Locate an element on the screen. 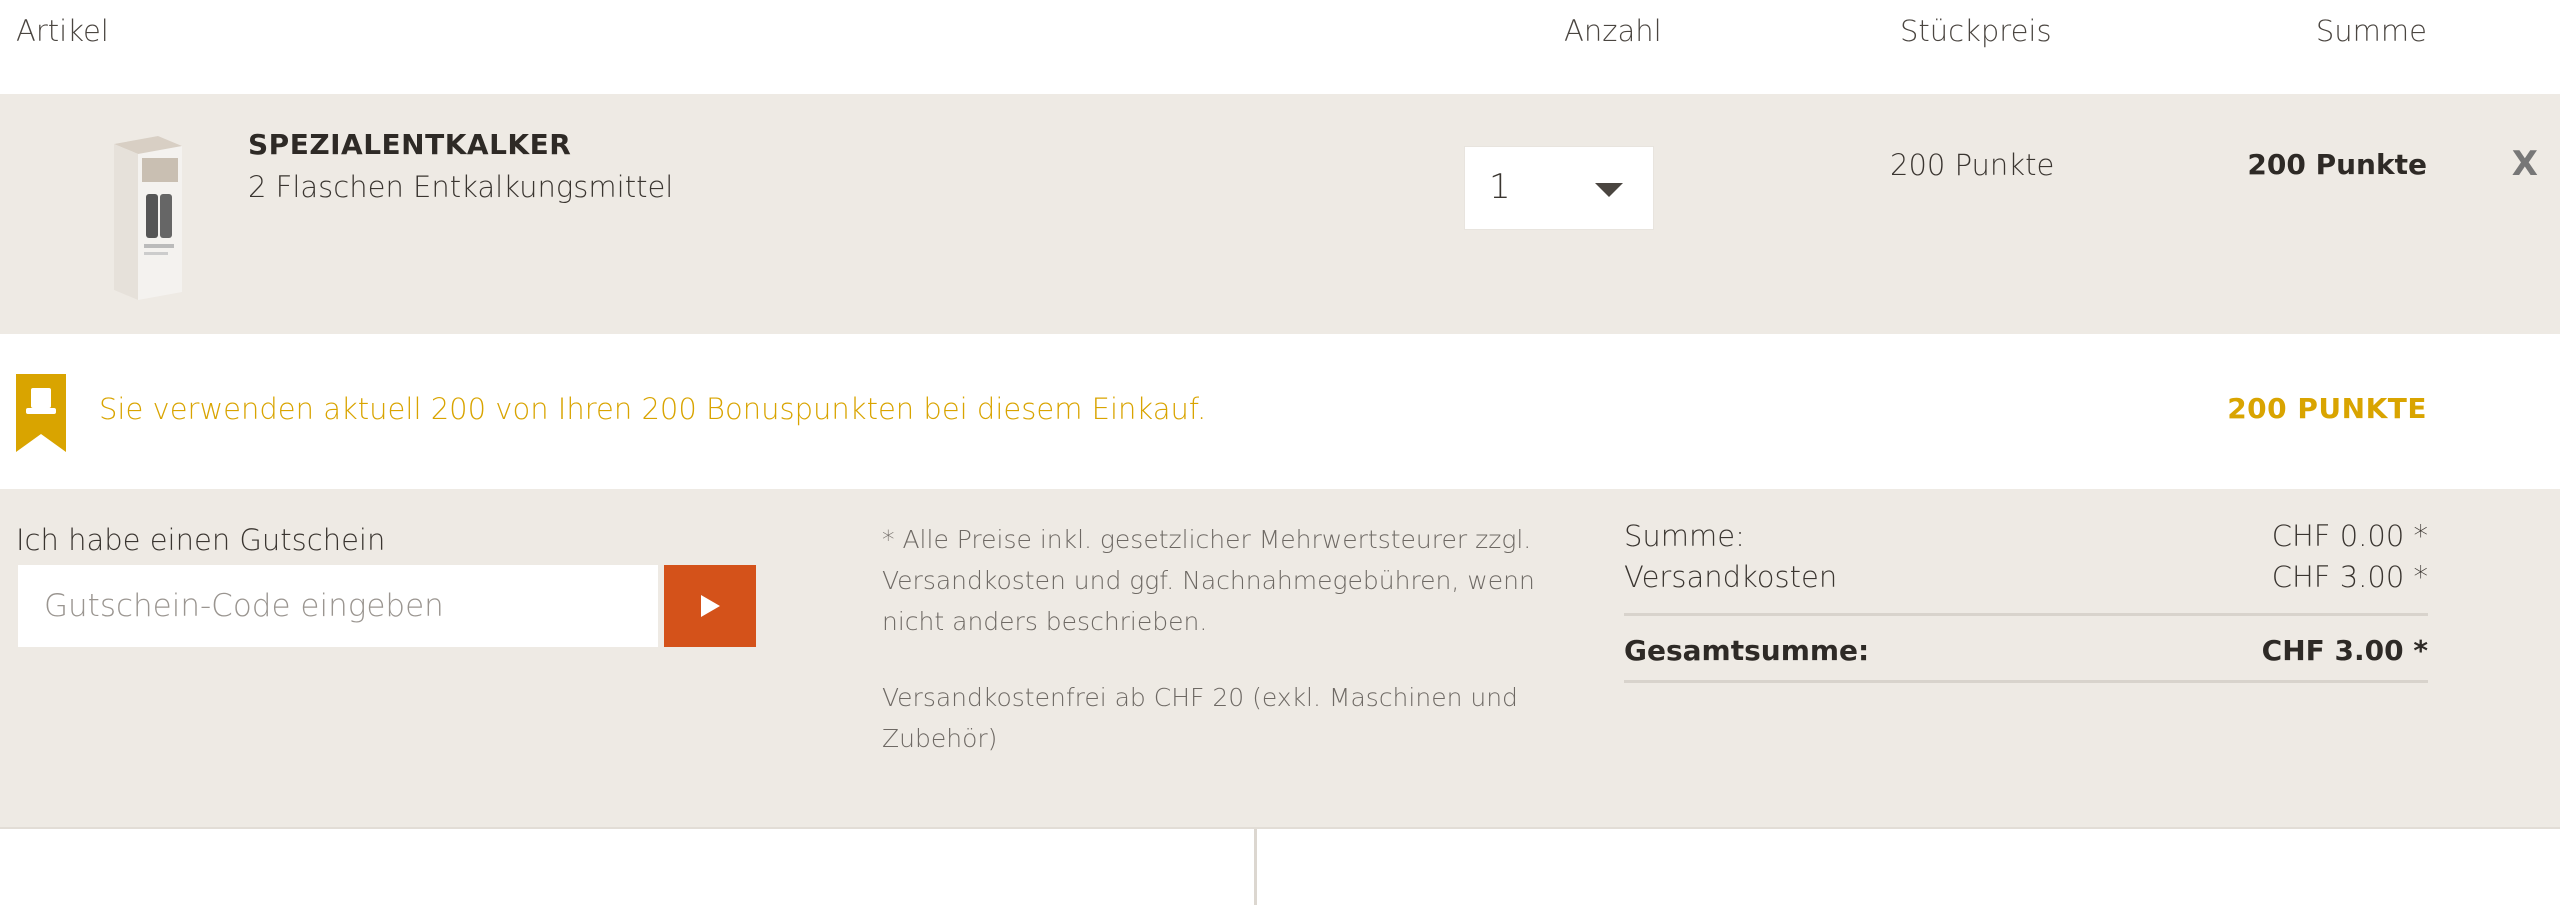 The height and width of the screenshot is (905, 2560). product-description: 2 Flaschen Entkalkungsmittel is located at coordinates (461, 187).